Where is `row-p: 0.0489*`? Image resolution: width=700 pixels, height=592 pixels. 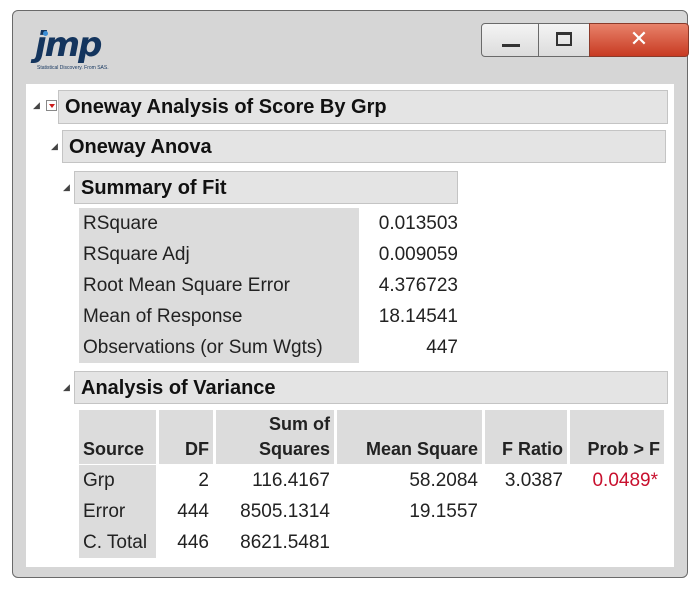
row-p: 0.0489* is located at coordinates (625, 480).